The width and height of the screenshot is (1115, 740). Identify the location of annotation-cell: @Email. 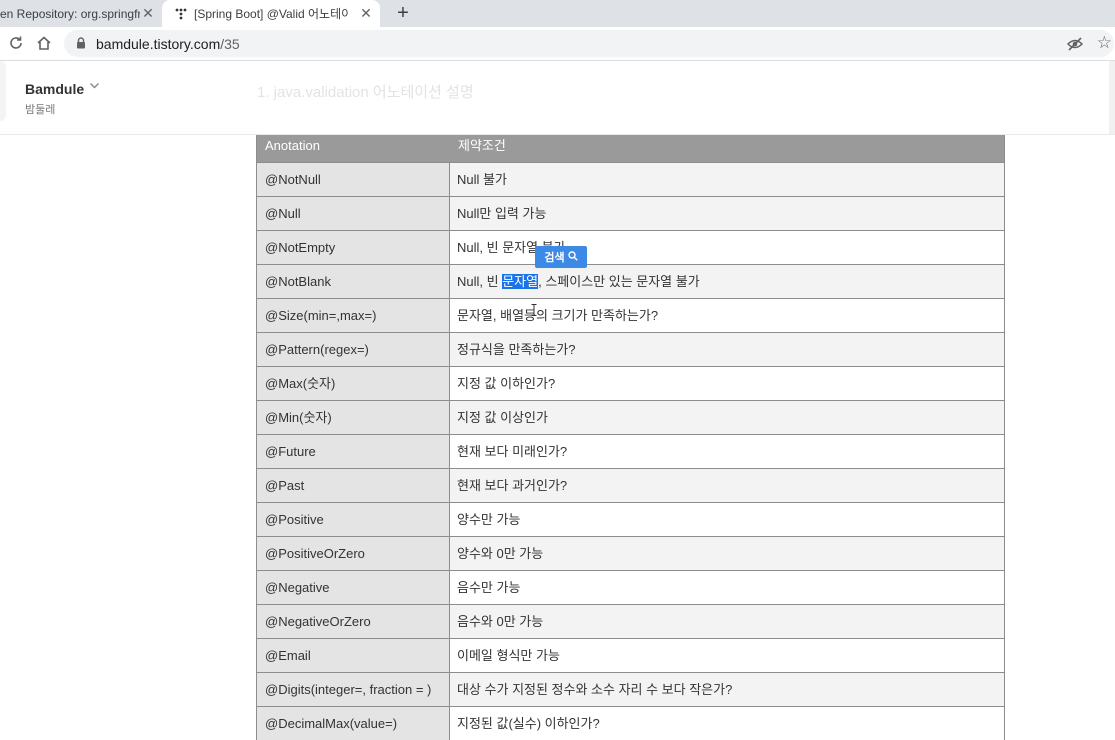
(353, 655).